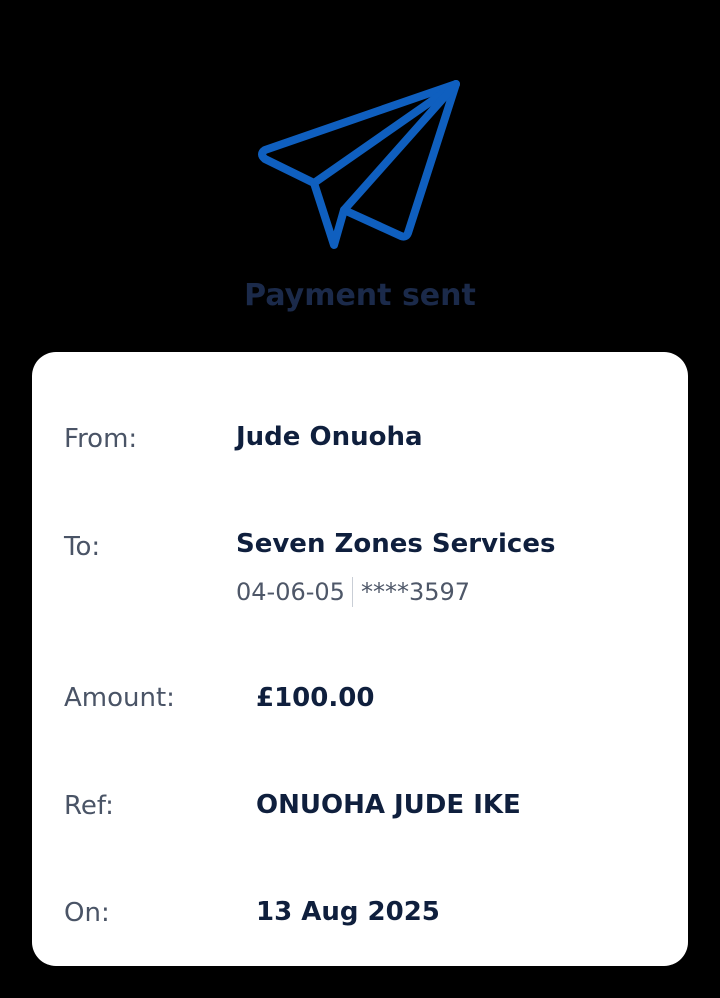 Image resolution: width=720 pixels, height=998 pixels. I want to click on to-account-details: 04-06-05 ****3597, so click(353, 592).